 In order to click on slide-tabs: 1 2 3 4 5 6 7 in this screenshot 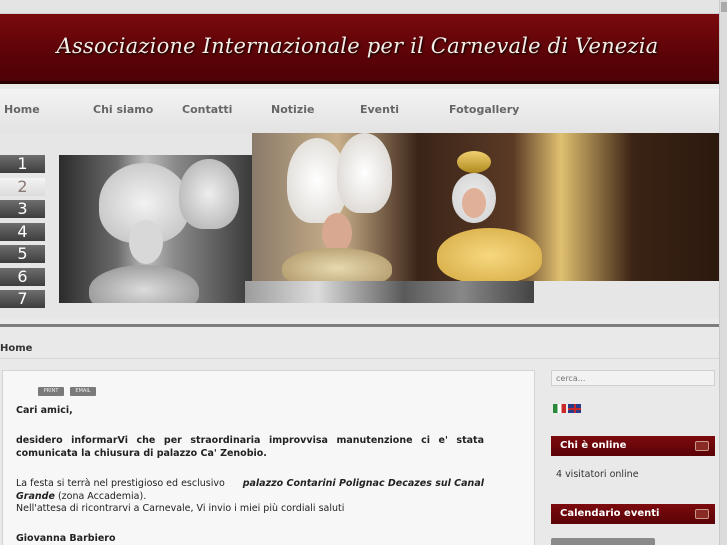, I will do `click(22, 234)`.